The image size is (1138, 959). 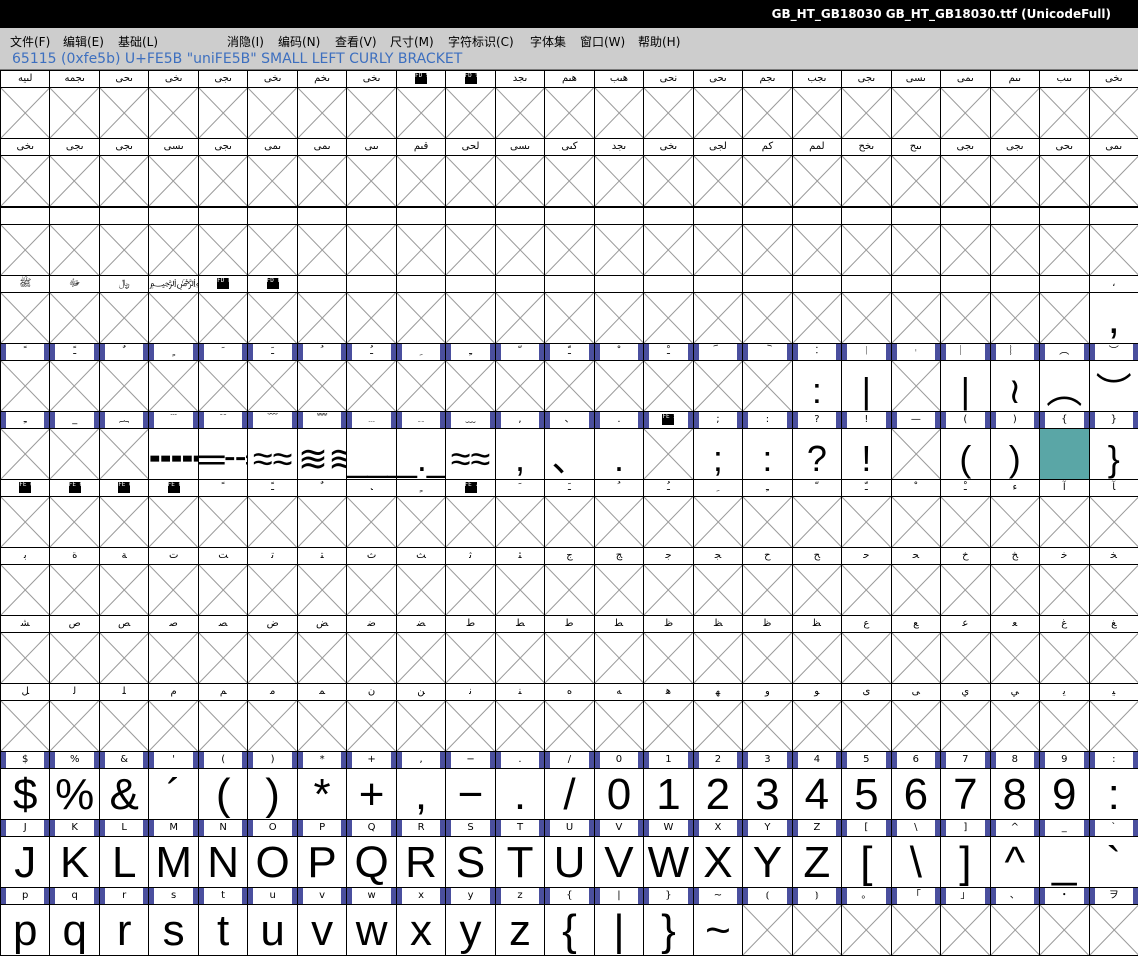 What do you see at coordinates (569, 581) in the screenshot?
I see `glyph-cell: ﺝ` at bounding box center [569, 581].